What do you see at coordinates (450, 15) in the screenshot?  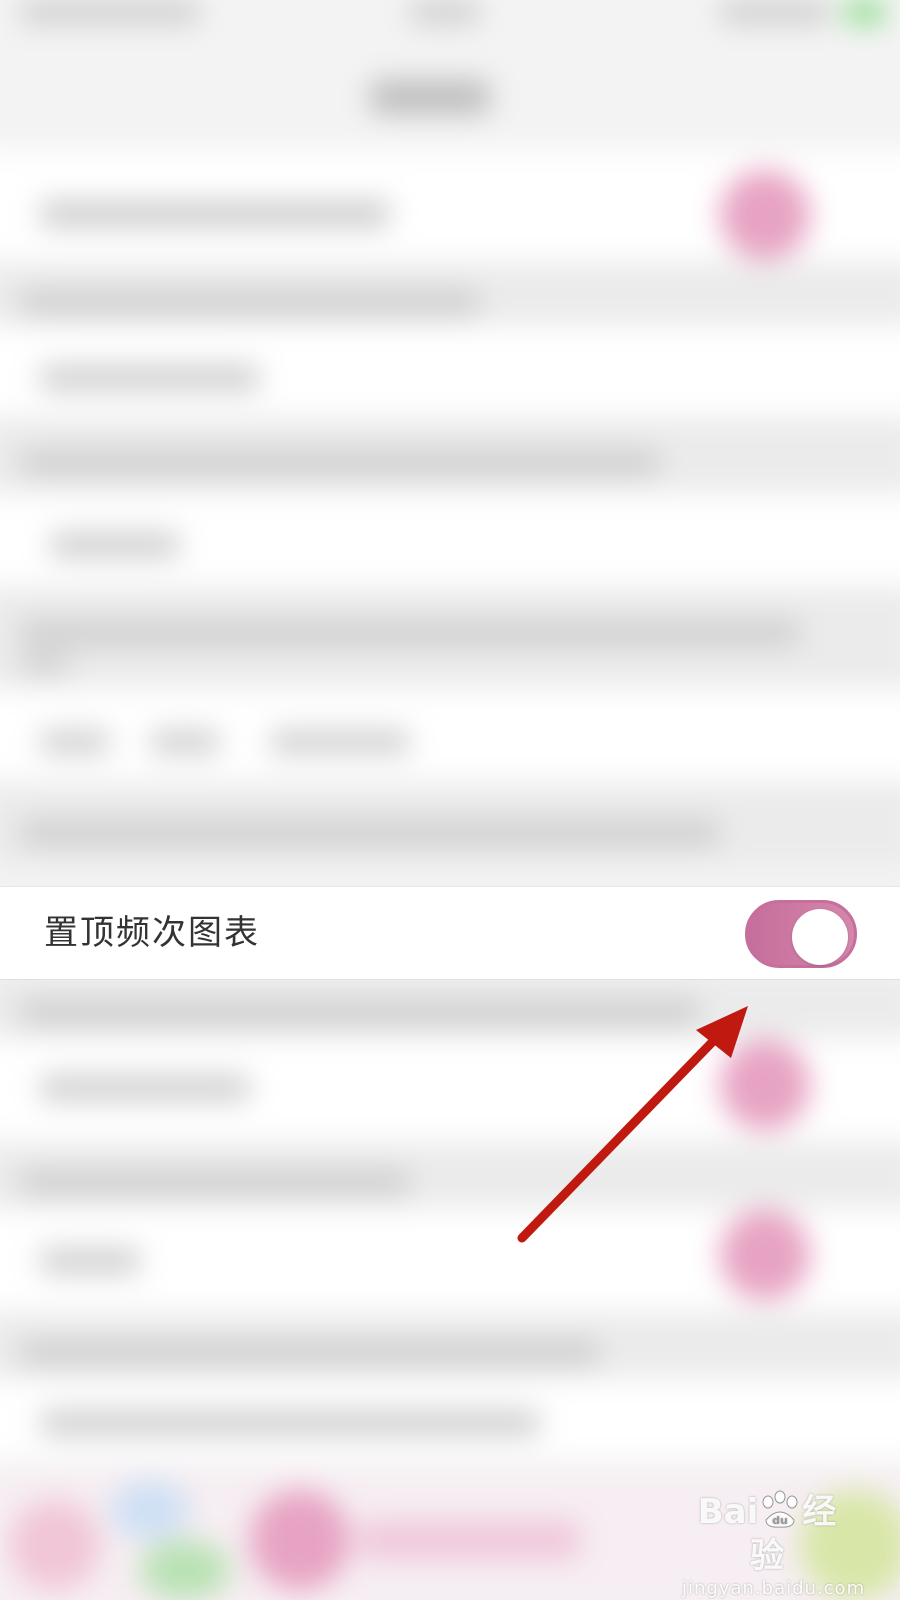 I see `status-bar` at bounding box center [450, 15].